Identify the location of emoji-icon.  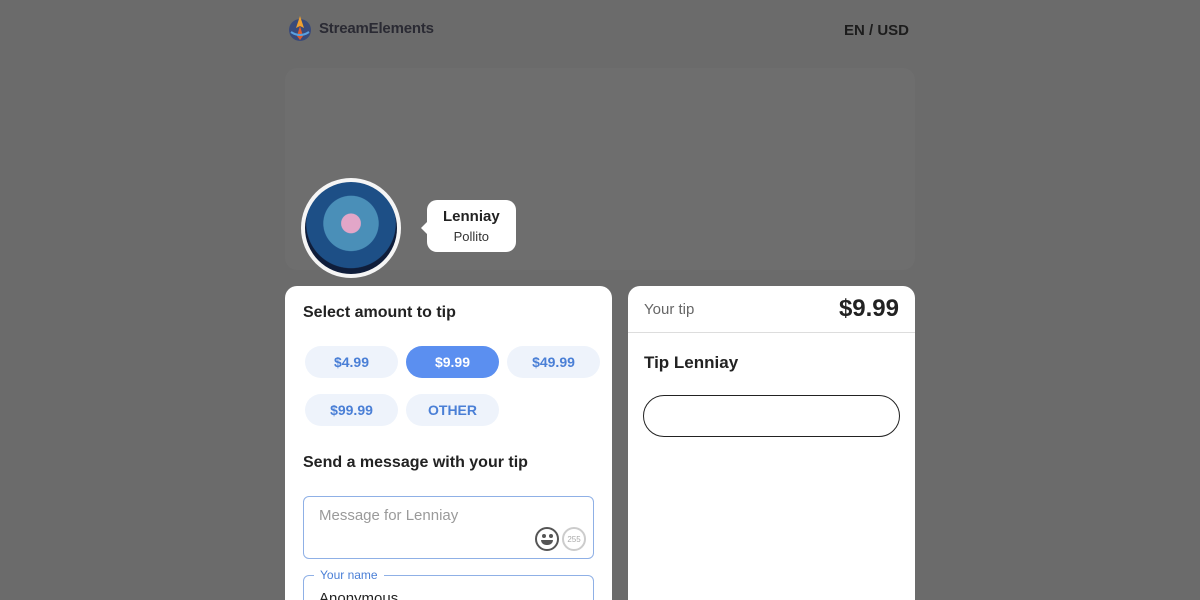
(547, 539).